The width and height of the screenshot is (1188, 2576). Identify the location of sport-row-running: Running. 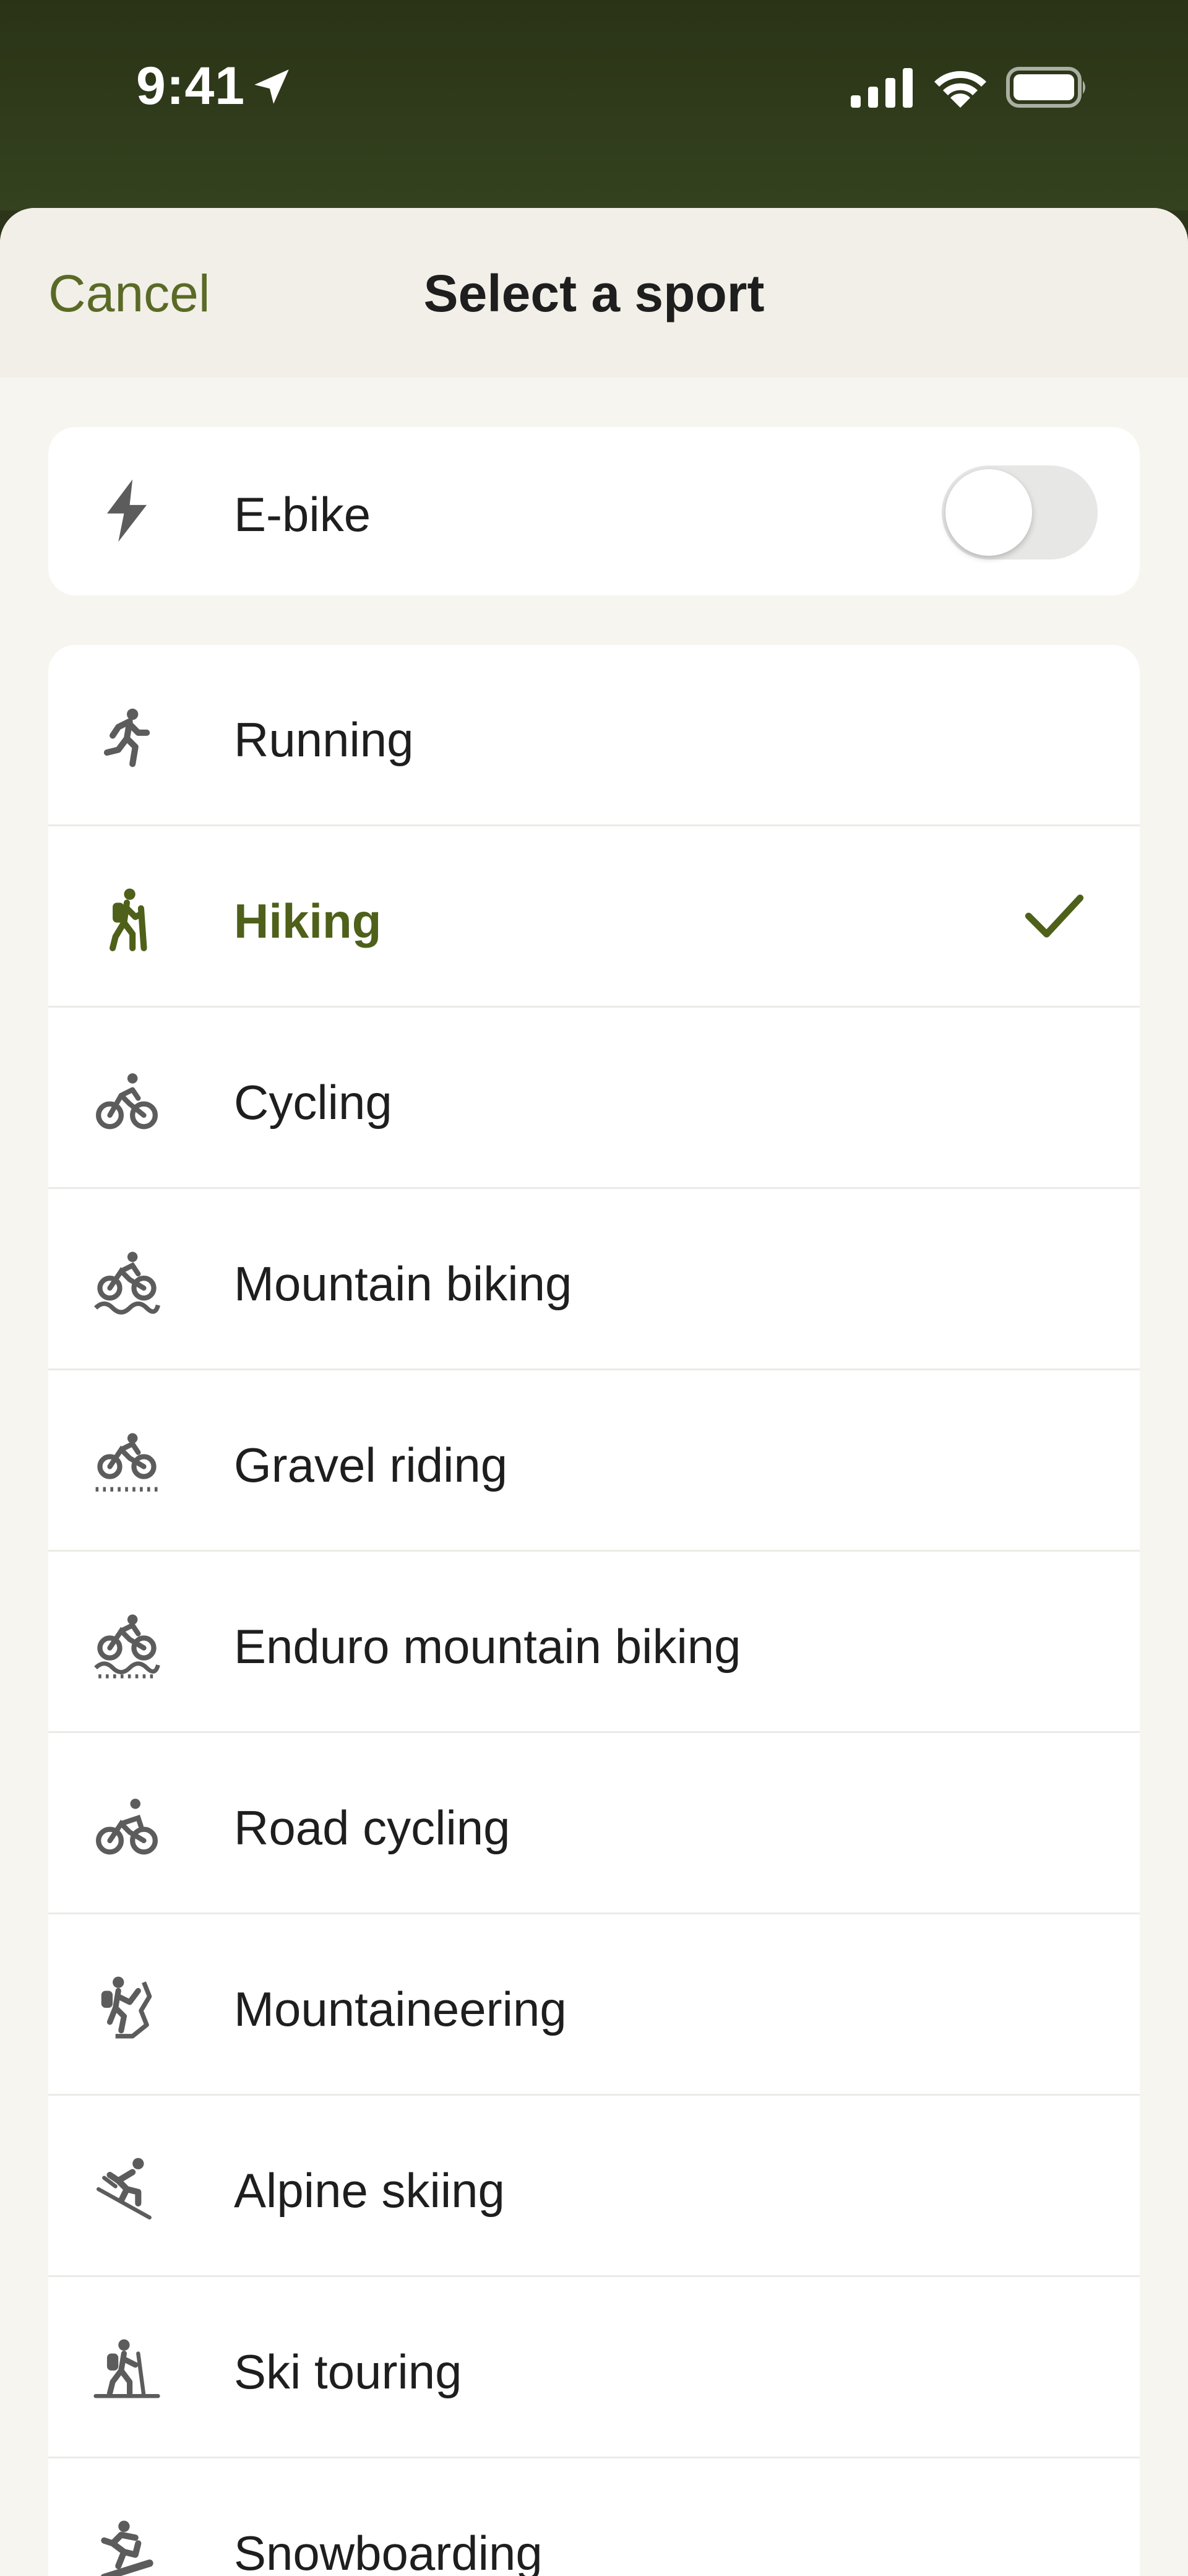
(594, 735).